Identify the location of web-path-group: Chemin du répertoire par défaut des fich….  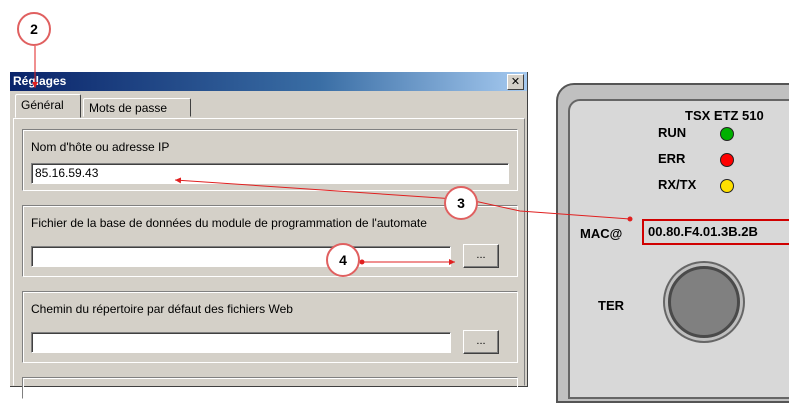
(270, 327).